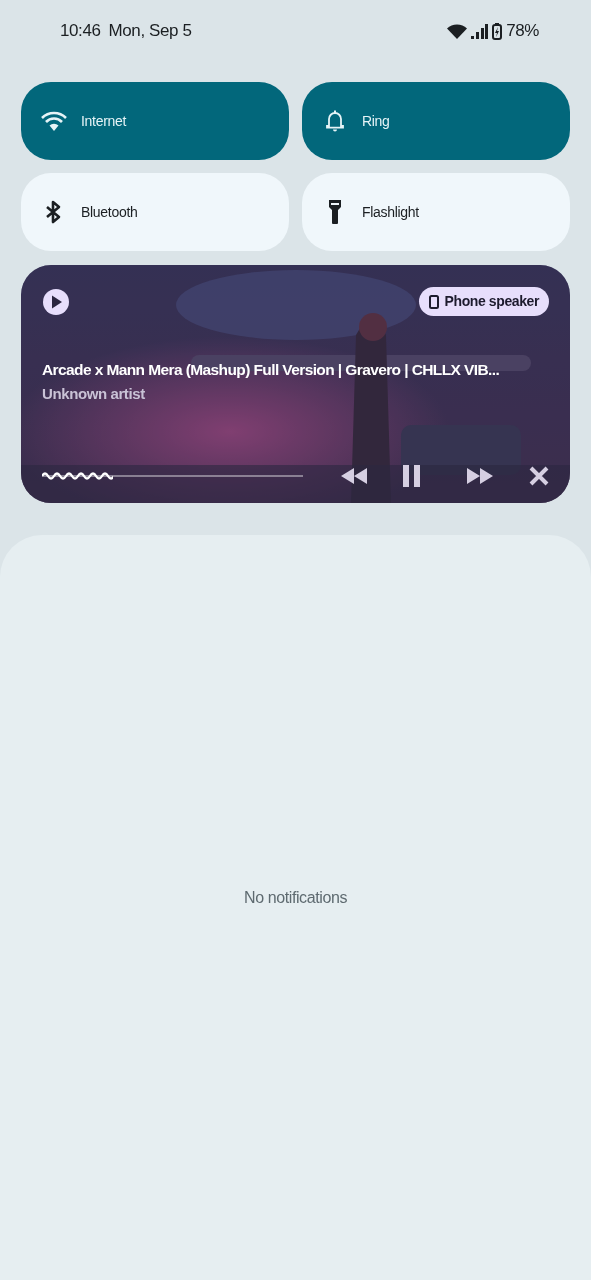 The height and width of the screenshot is (1280, 591). I want to click on wifi-icon, so click(54, 121).